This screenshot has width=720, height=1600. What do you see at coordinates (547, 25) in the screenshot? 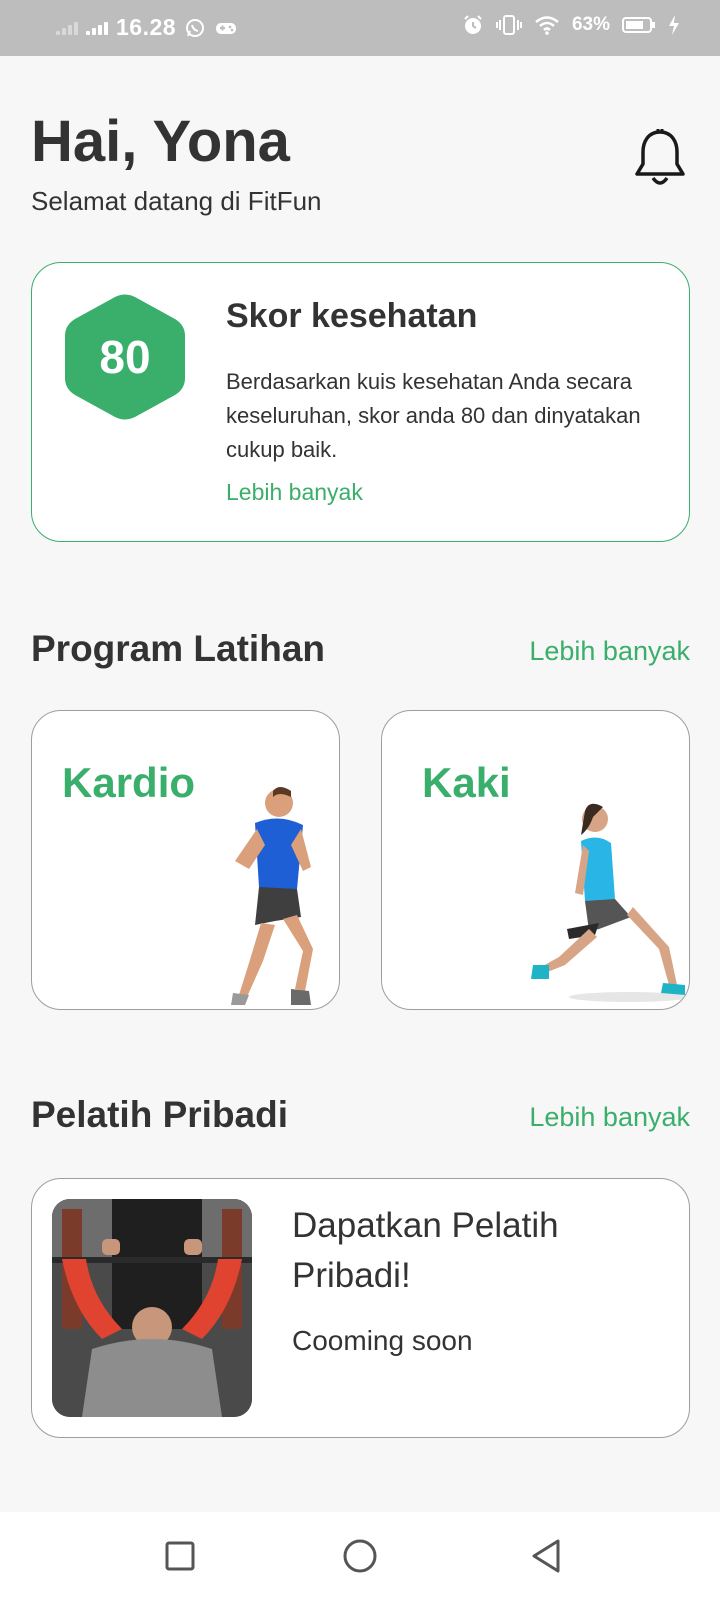
I see `wifi-icon` at bounding box center [547, 25].